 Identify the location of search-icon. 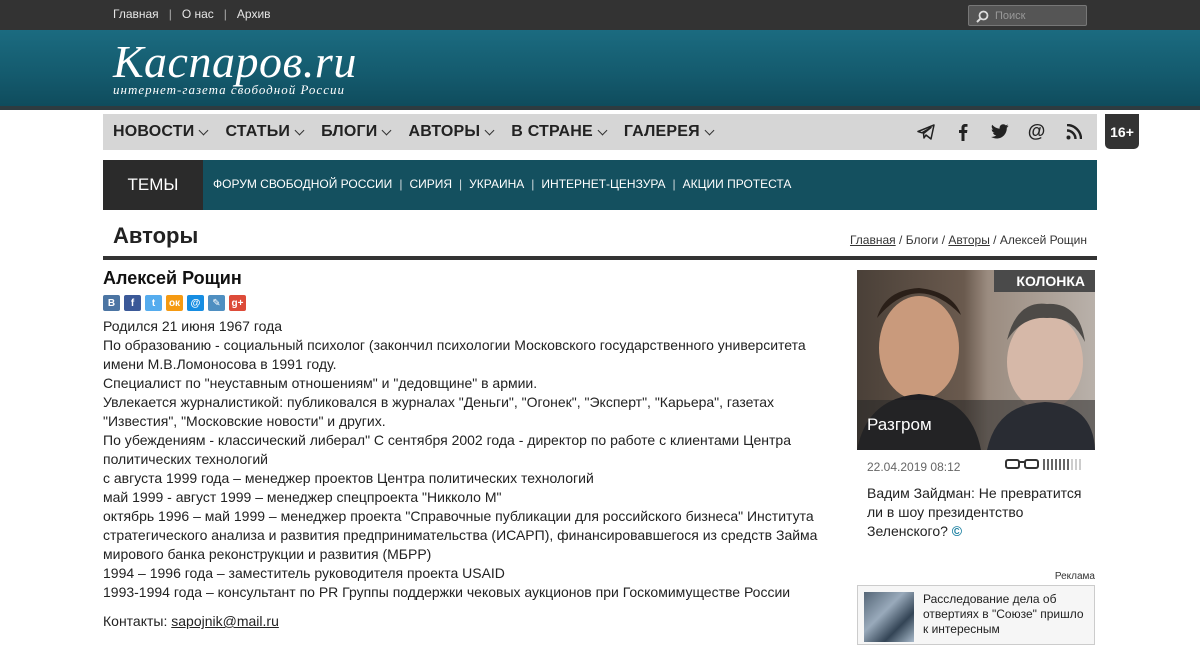
(982, 16).